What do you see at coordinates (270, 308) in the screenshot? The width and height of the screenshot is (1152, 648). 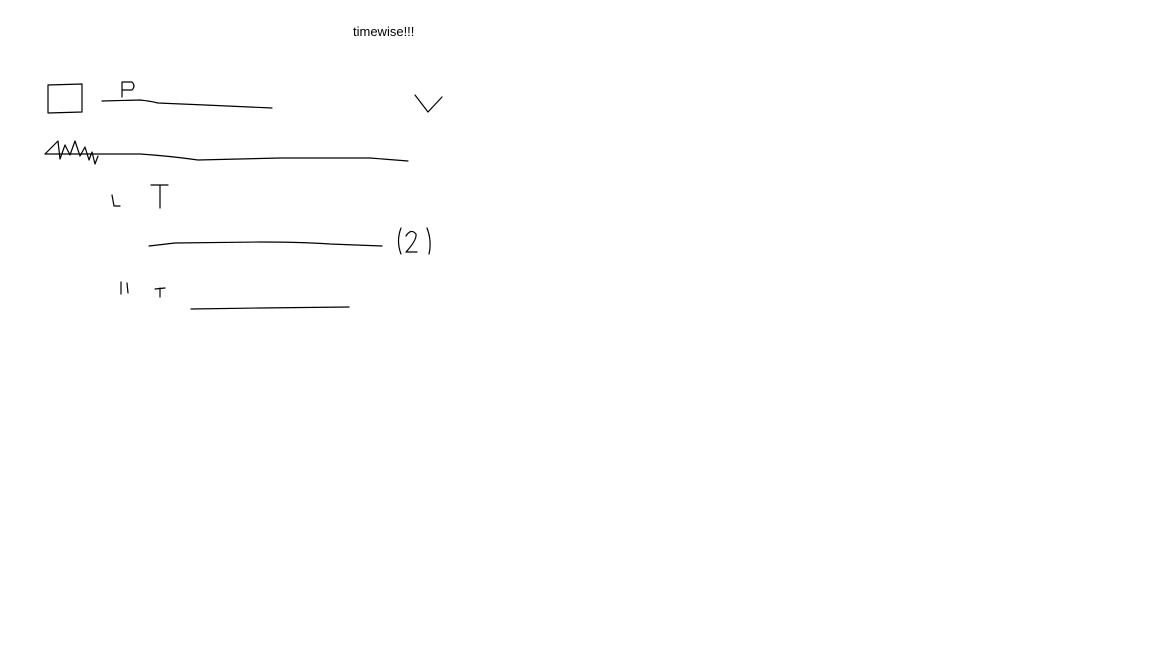 I see `row-5-line` at bounding box center [270, 308].